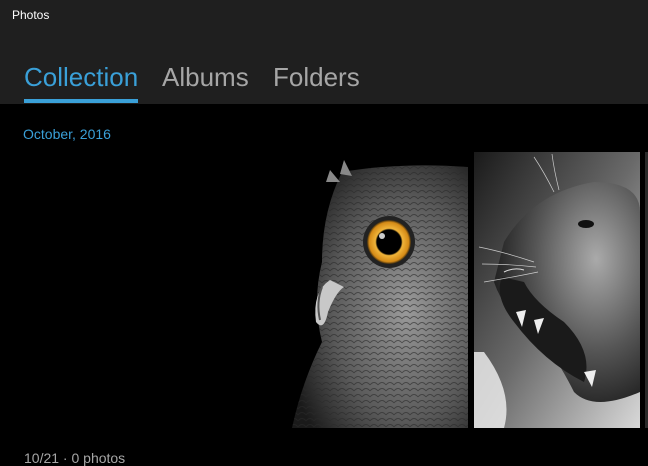 The width and height of the screenshot is (648, 466). Describe the element at coordinates (316, 77) in the screenshot. I see `tab-folders: Folders` at that location.